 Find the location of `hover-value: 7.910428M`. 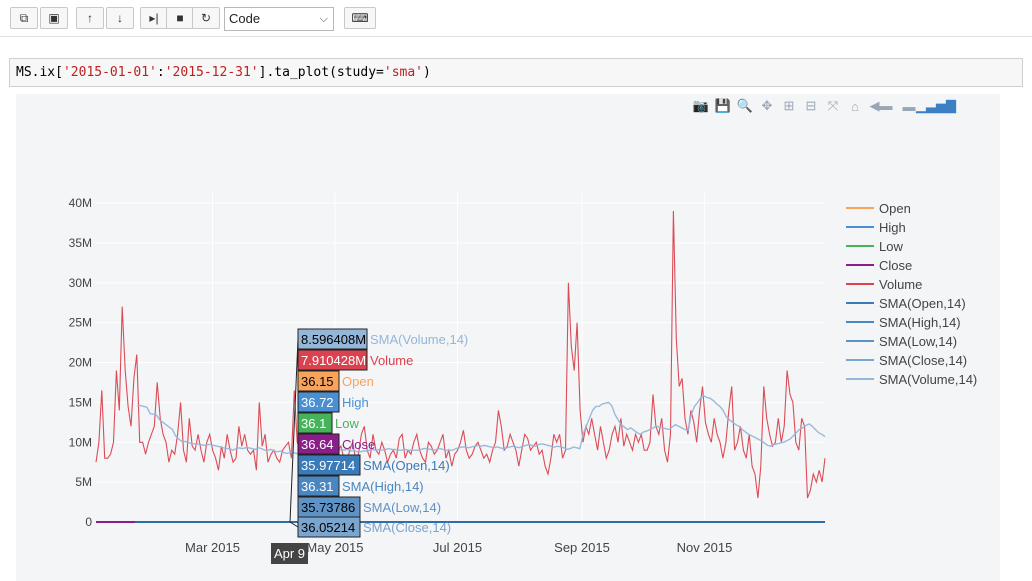

hover-value: 7.910428M is located at coordinates (333, 360).